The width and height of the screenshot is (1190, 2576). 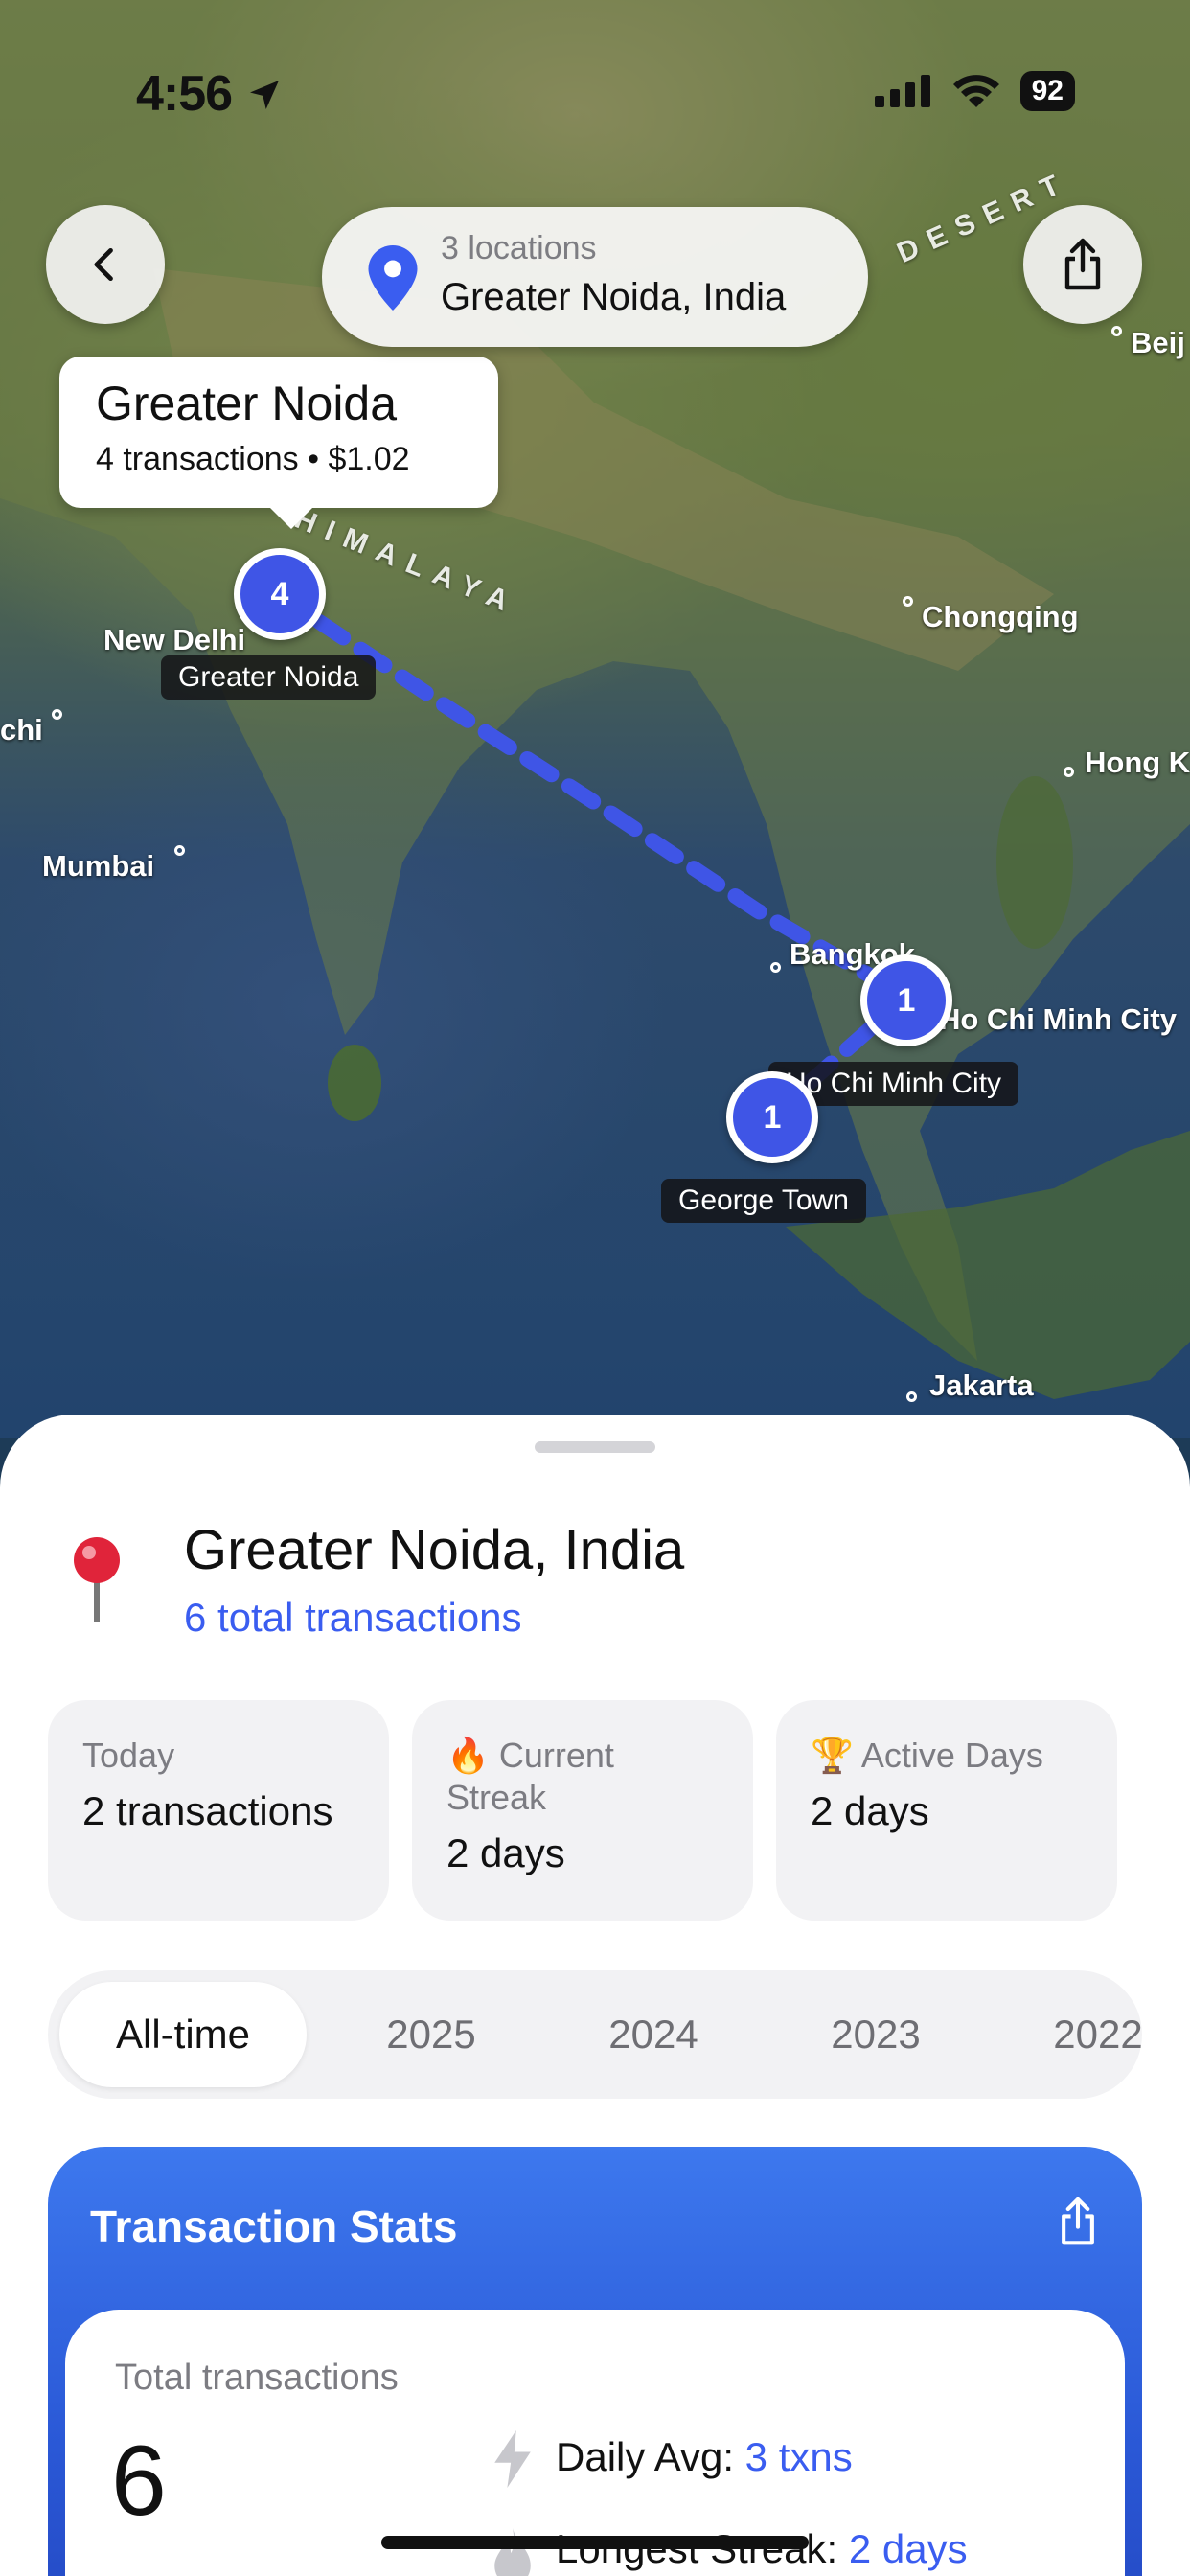 What do you see at coordinates (1137, 762) in the screenshot?
I see `city-label-hong-kong: Hong K` at bounding box center [1137, 762].